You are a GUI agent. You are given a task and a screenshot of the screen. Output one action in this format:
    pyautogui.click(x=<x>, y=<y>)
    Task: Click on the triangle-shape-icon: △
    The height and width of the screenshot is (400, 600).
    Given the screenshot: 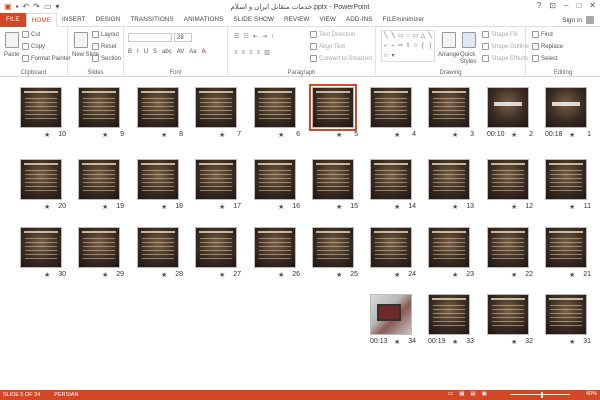 What is the action you would take?
    pyautogui.click(x=422, y=36)
    